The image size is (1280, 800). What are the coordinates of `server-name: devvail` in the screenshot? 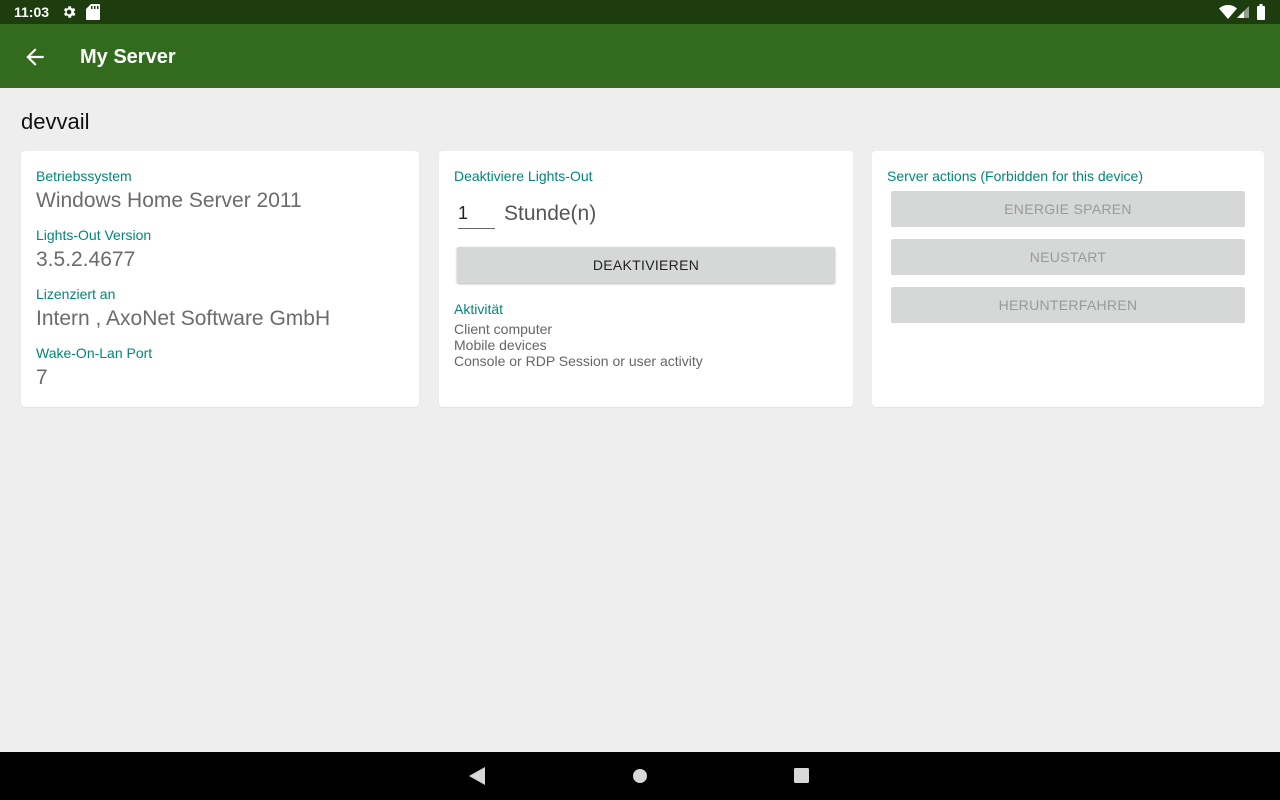 It's located at (55, 121).